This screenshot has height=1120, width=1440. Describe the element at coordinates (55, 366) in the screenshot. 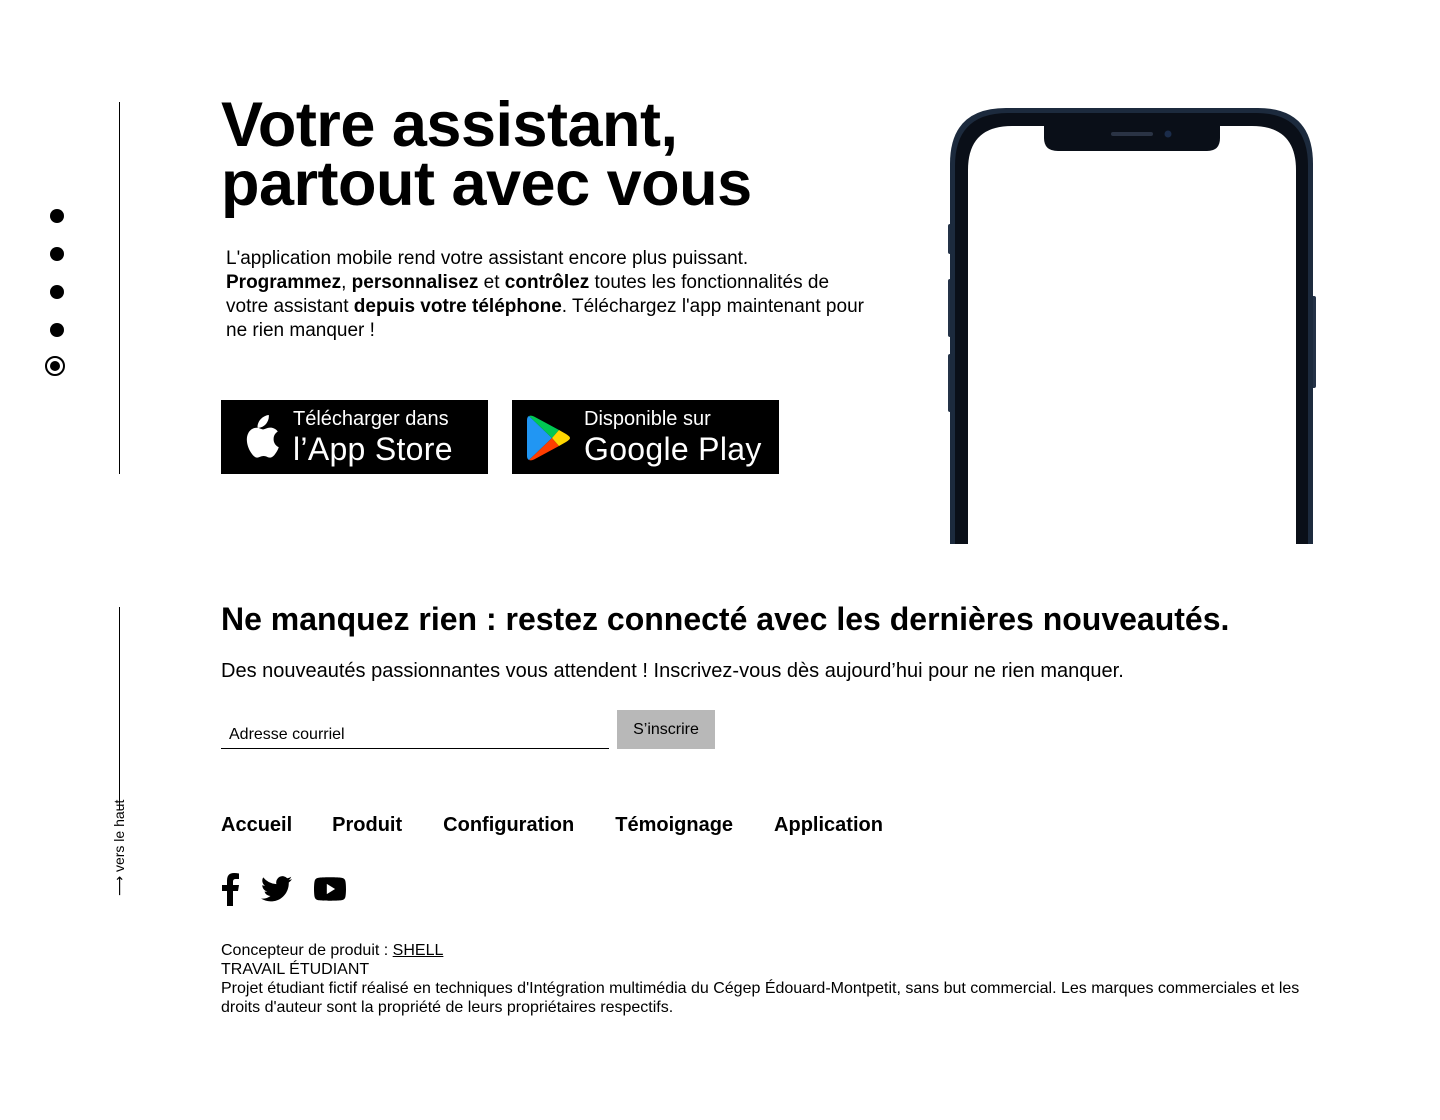

I see `side-nav-dot-5-active` at that location.